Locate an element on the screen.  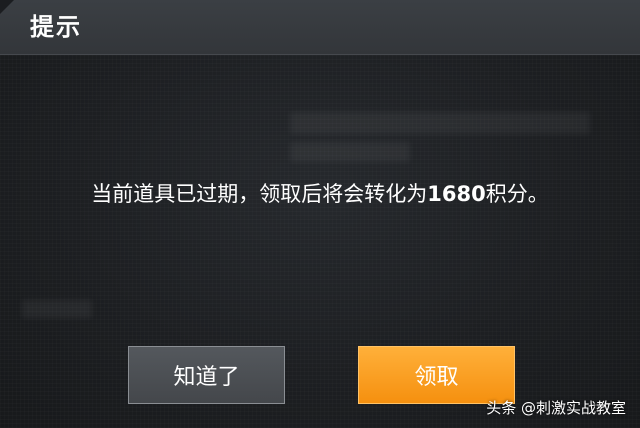
dialog-message: 当前道具已过期，领取后将会转化为1680积分。 is located at coordinates (320, 194).